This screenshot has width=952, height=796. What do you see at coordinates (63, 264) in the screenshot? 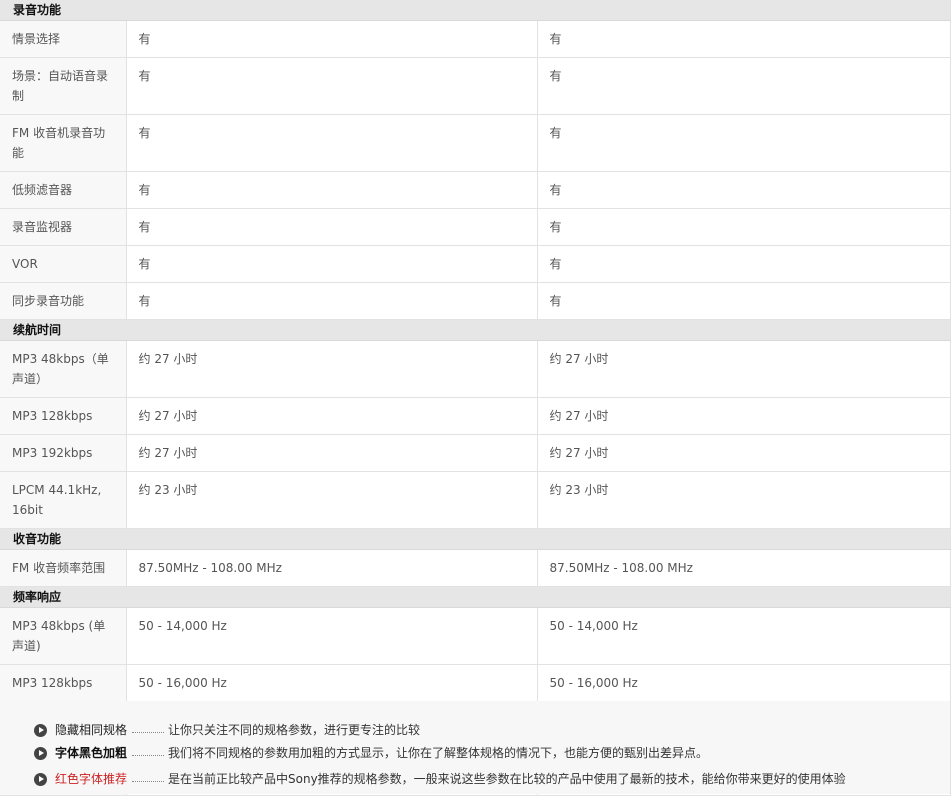
I see `spec-label: VOR` at bounding box center [63, 264].